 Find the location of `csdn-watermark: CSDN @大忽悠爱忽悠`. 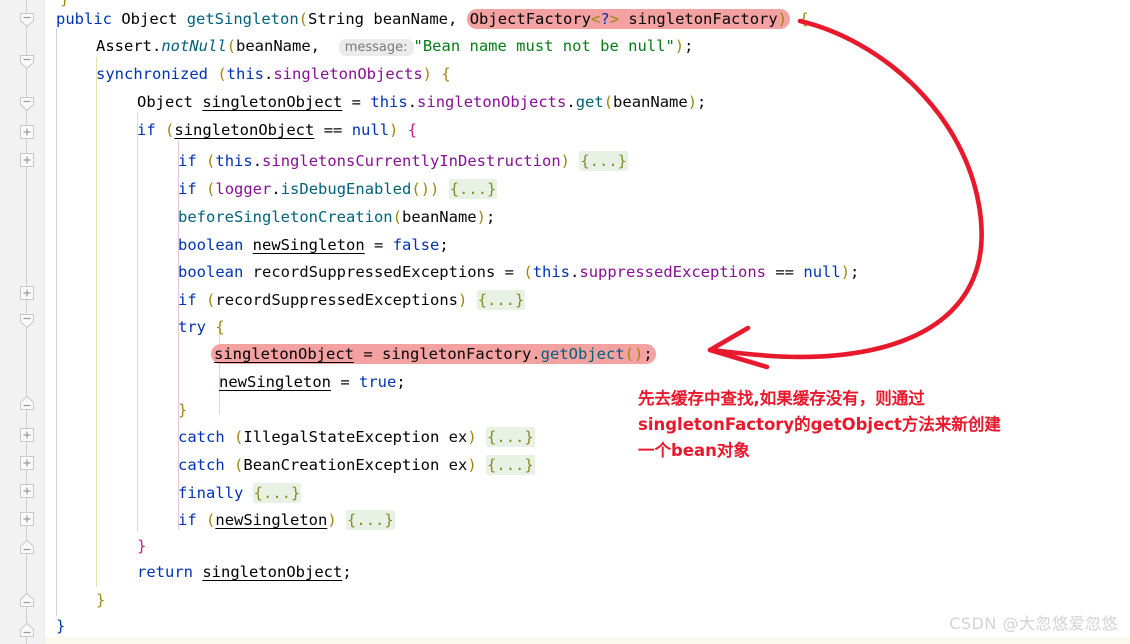

csdn-watermark: CSDN @大忽悠爱忽悠 is located at coordinates (1033, 623).